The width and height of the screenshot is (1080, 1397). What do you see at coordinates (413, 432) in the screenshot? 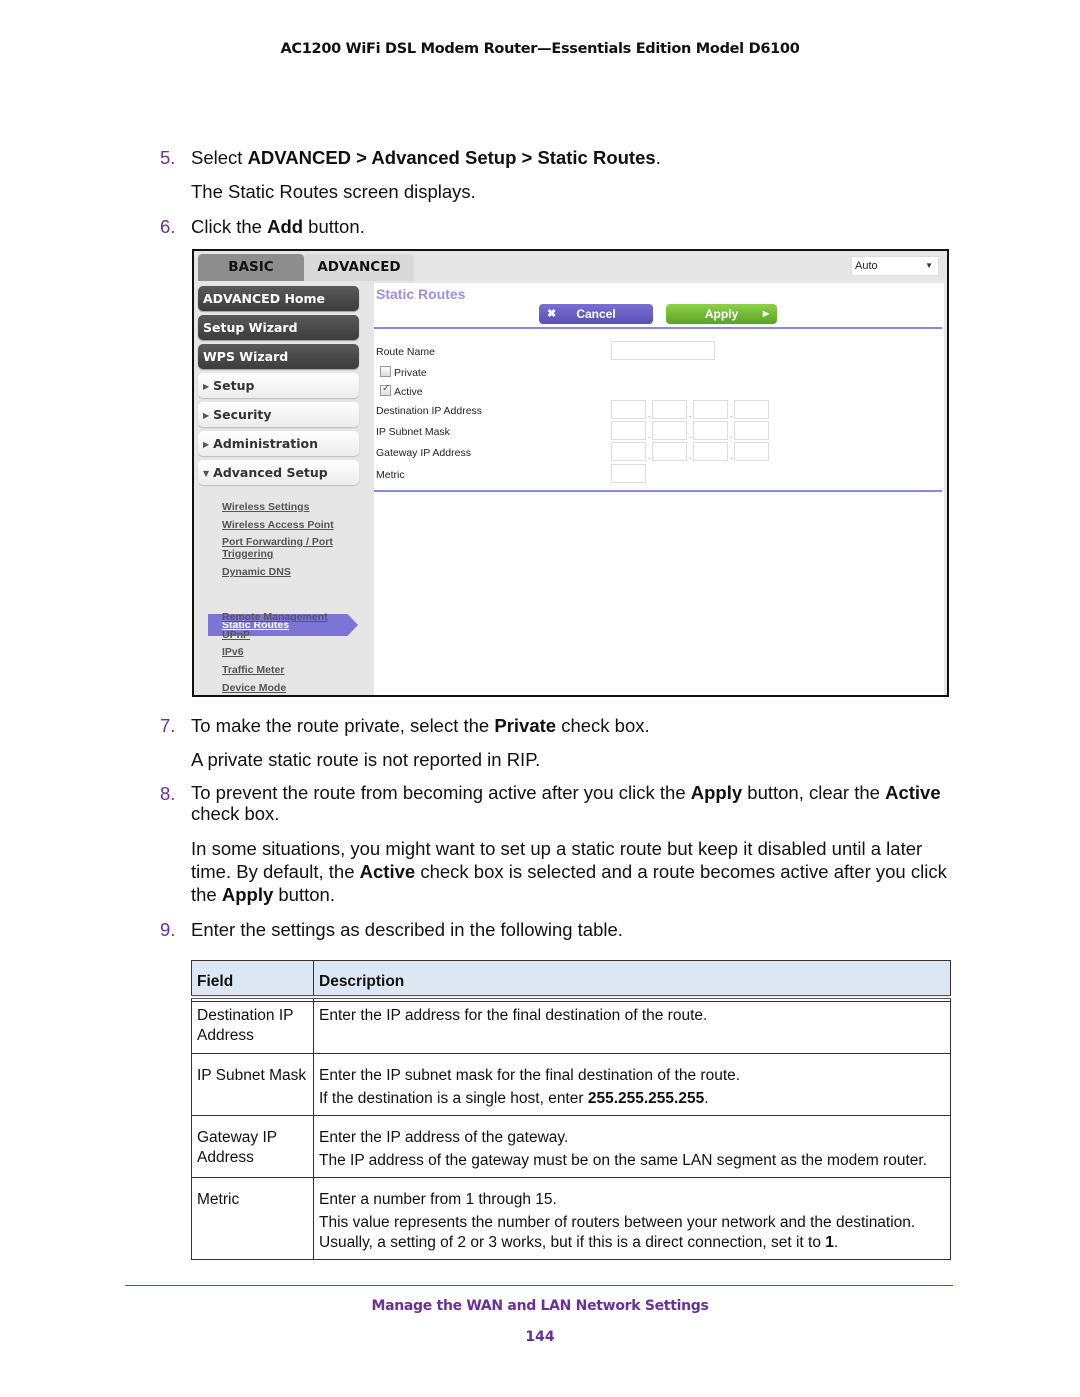
I see `subnet-mask-label: IP Subnet Mask` at bounding box center [413, 432].